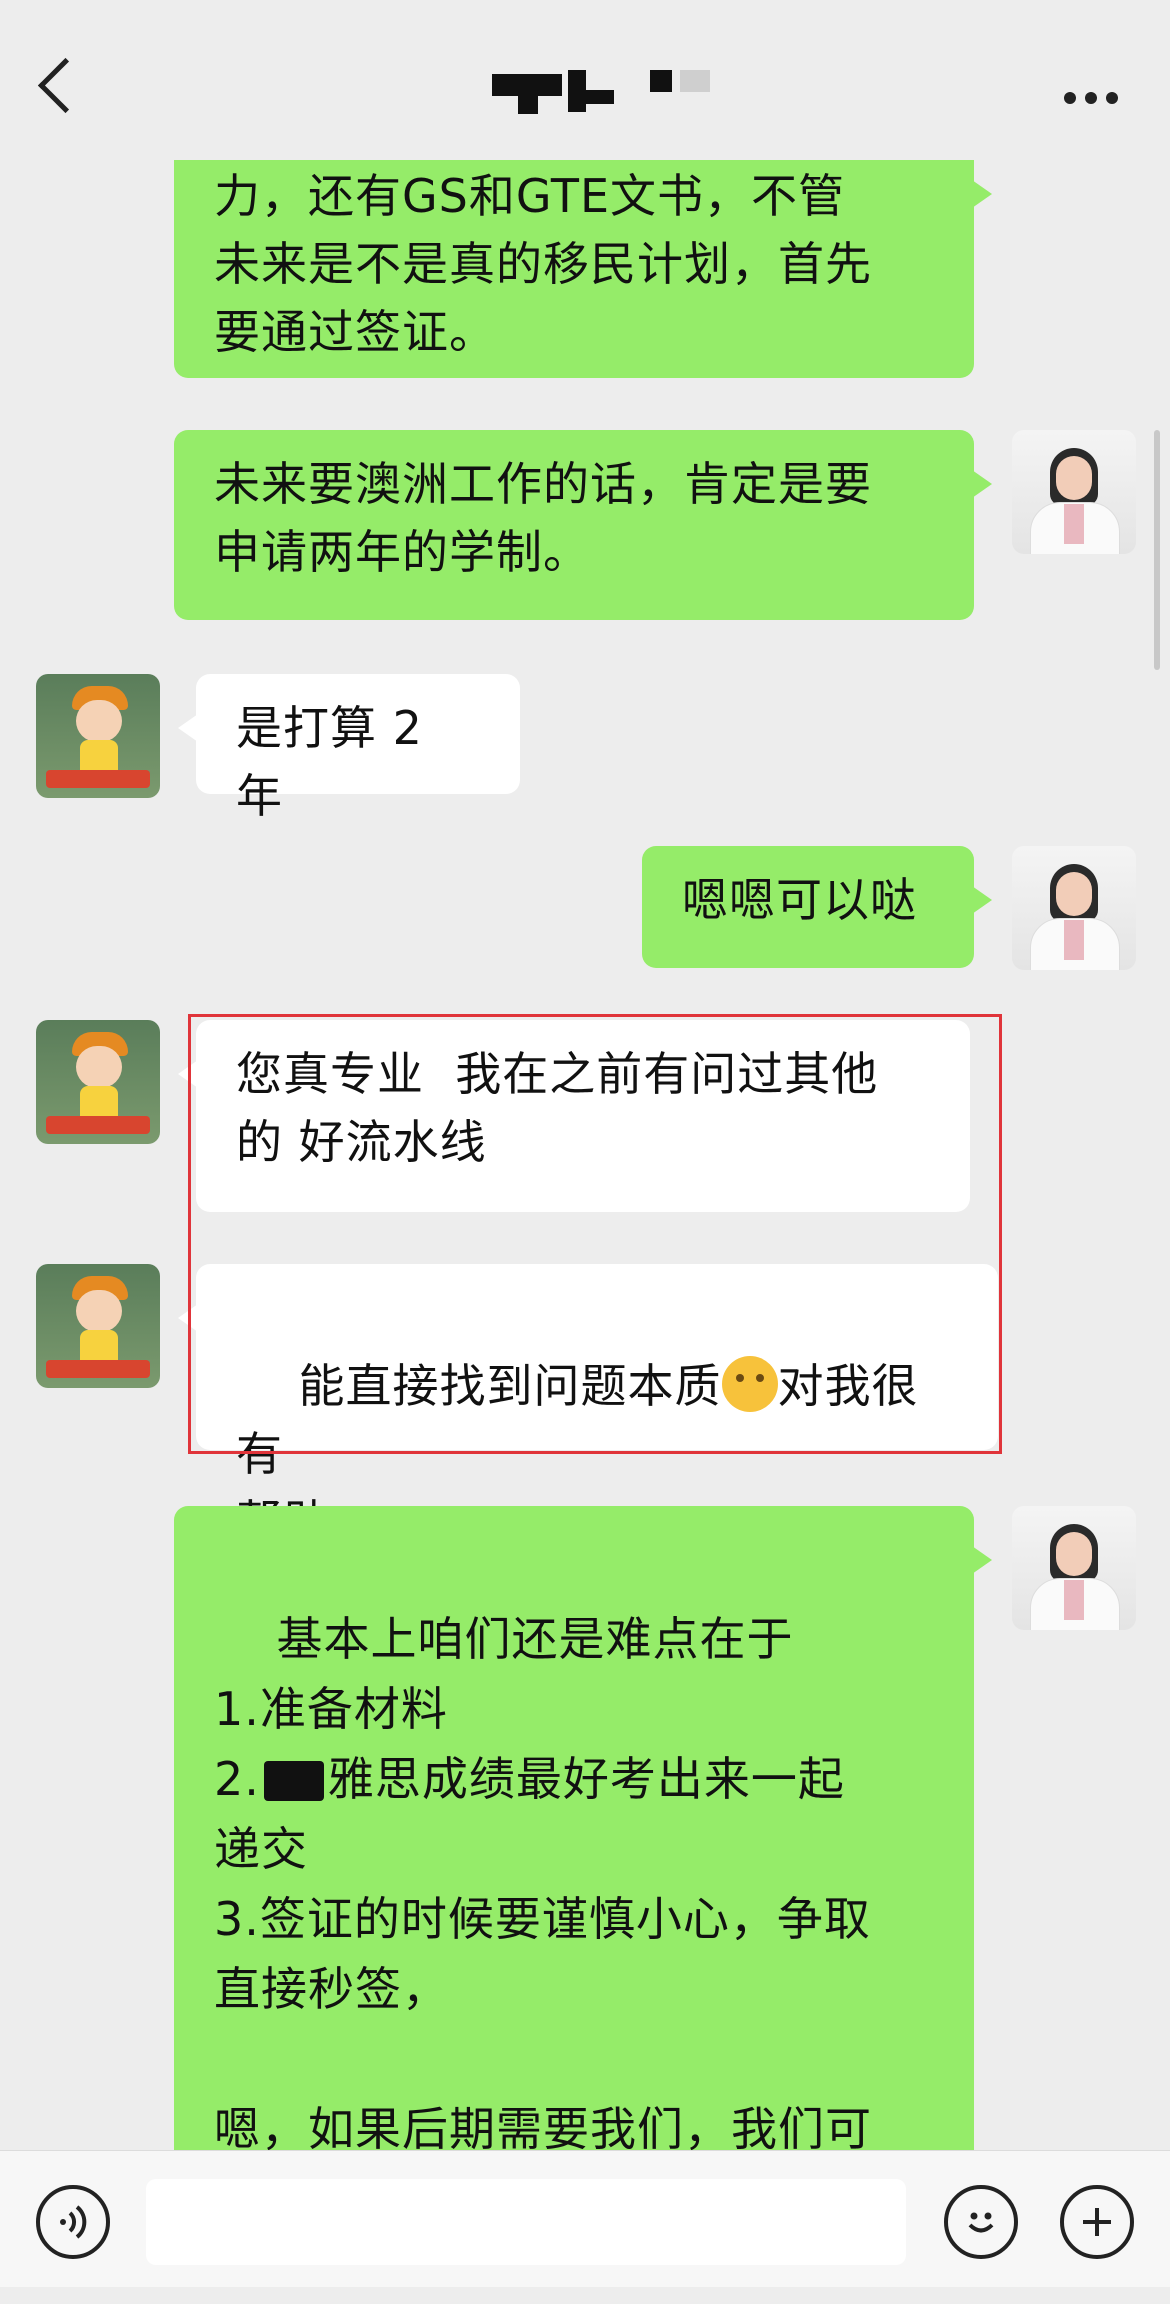 The image size is (1170, 2304). What do you see at coordinates (817, 907) in the screenshot?
I see `message-bubble-outgoing: 嗯嗯可以哒` at bounding box center [817, 907].